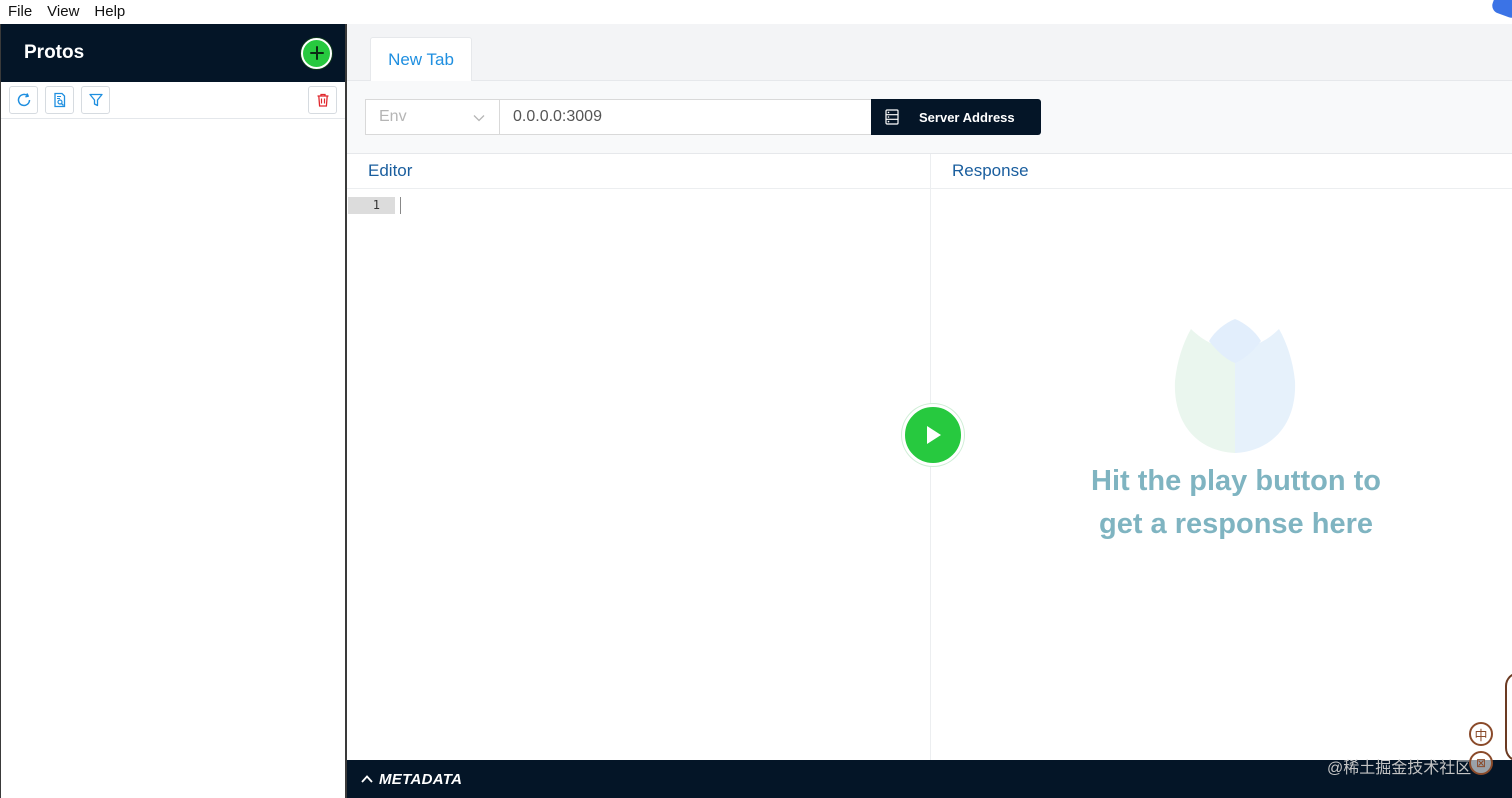  What do you see at coordinates (20, 12) in the screenshot?
I see `menu-file: File` at bounding box center [20, 12].